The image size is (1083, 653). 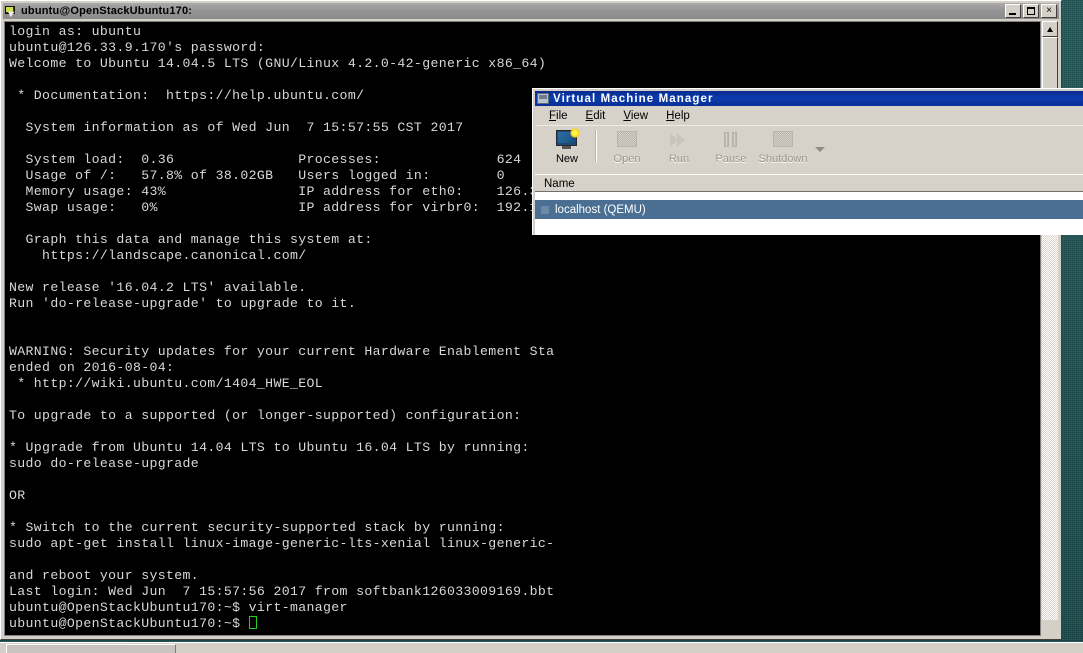 I want to click on toolbar-run-label: Run, so click(x=679, y=159).